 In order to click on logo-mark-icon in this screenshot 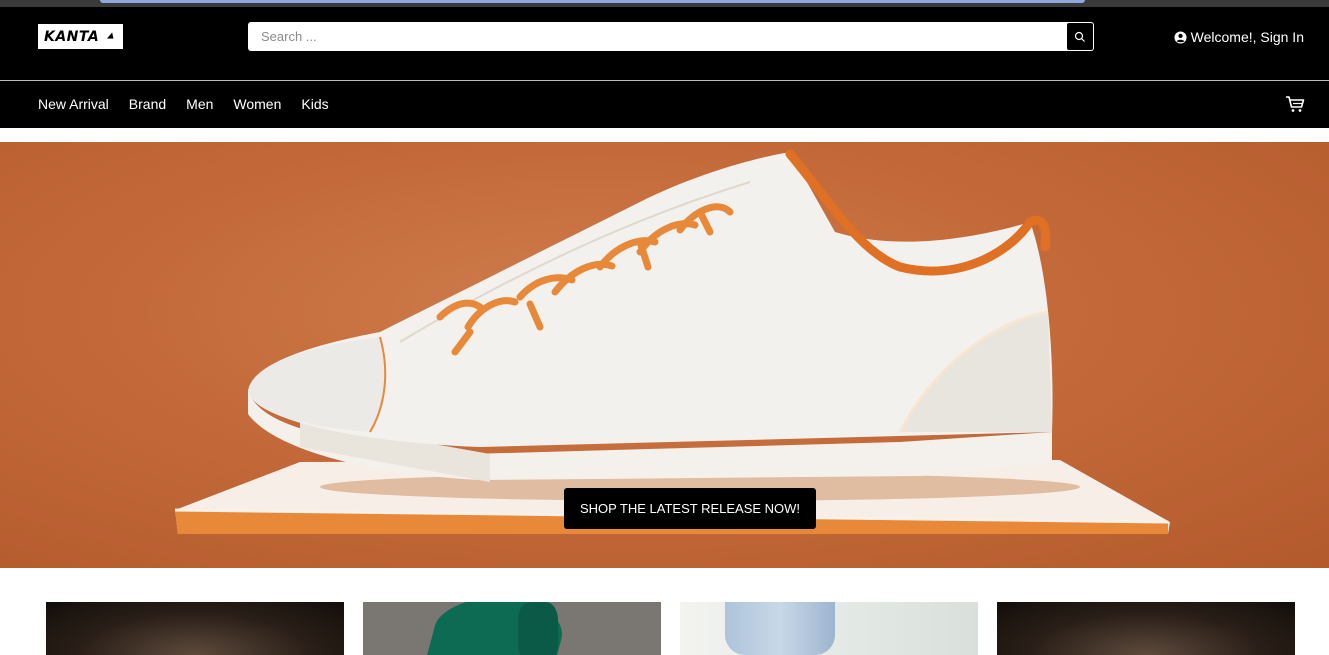, I will do `click(111, 37)`.